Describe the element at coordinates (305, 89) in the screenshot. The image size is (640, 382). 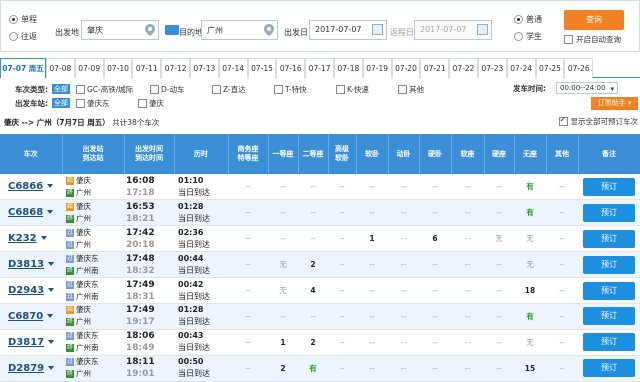
I see `type-option: T-特快` at that location.